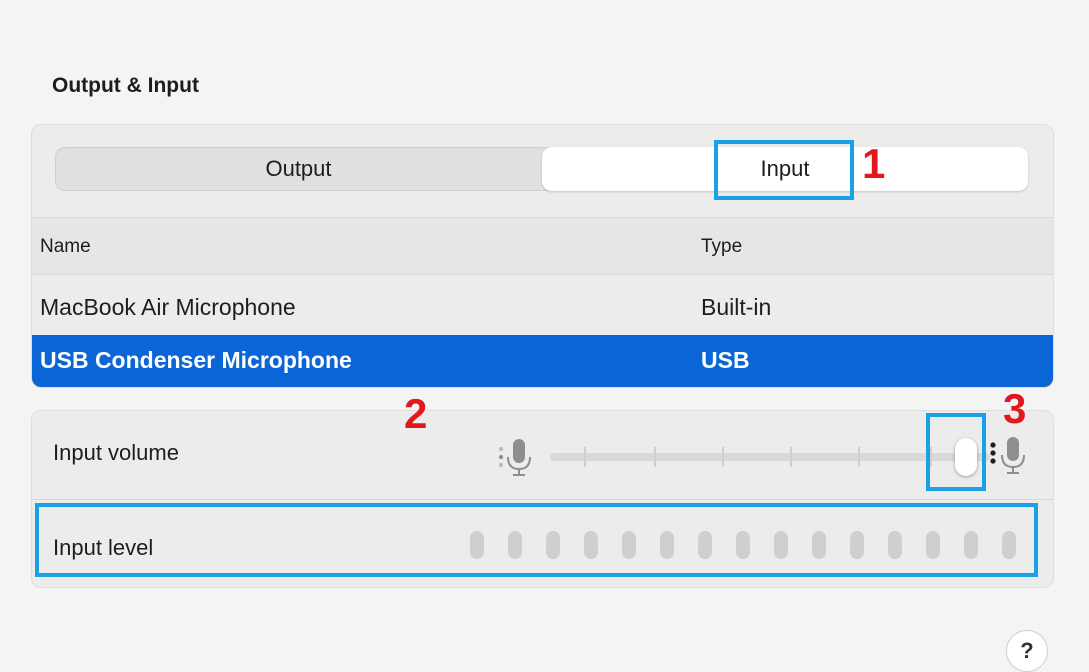  What do you see at coordinates (1011, 456) in the screenshot?
I see `microphone-high-icon` at bounding box center [1011, 456].